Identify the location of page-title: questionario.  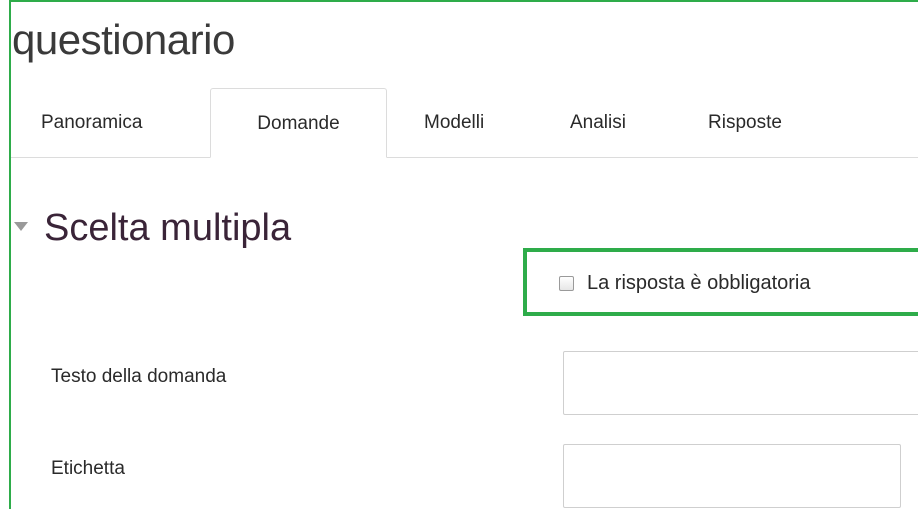
(123, 39).